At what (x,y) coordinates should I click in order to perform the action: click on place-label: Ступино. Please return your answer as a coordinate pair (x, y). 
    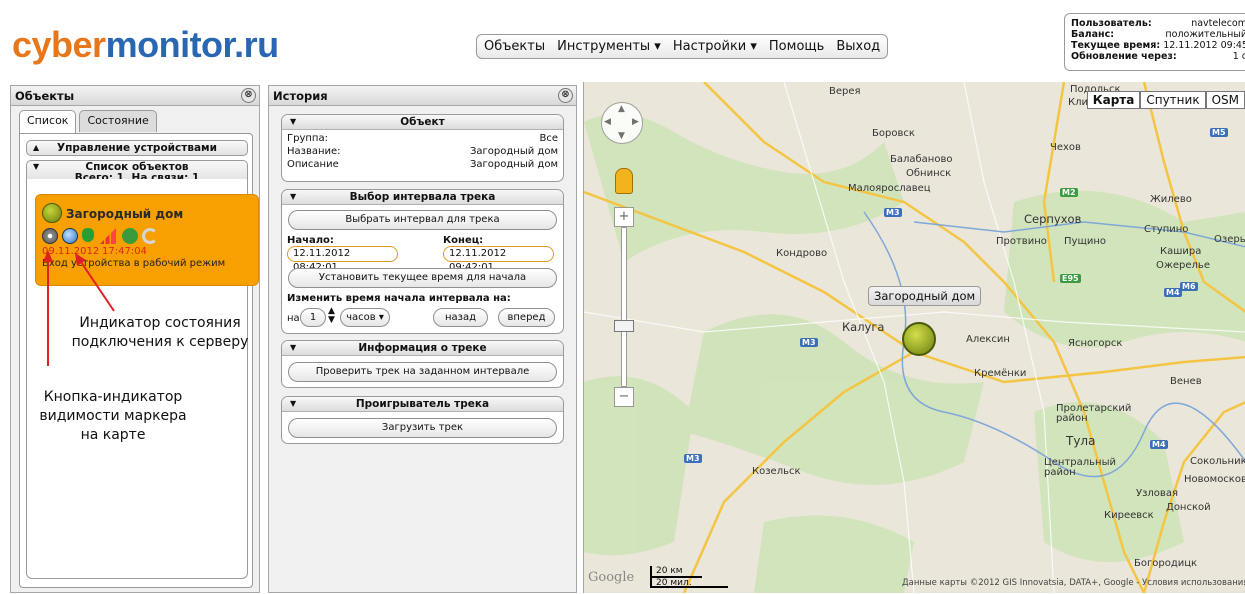
    Looking at the image, I should click on (1166, 229).